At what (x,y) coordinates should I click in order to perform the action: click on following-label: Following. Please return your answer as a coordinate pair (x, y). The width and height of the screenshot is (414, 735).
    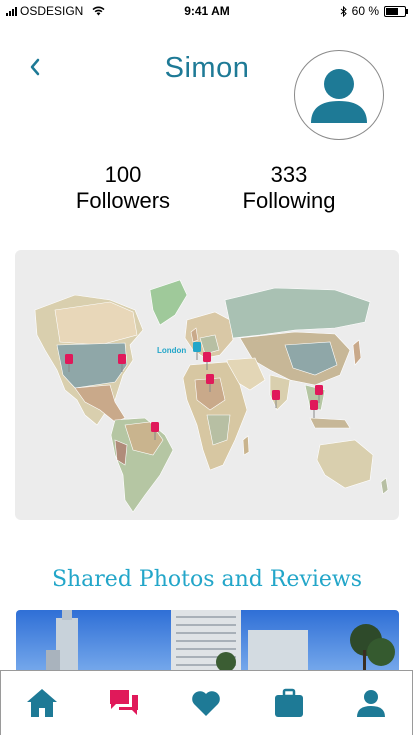
    Looking at the image, I should click on (289, 200).